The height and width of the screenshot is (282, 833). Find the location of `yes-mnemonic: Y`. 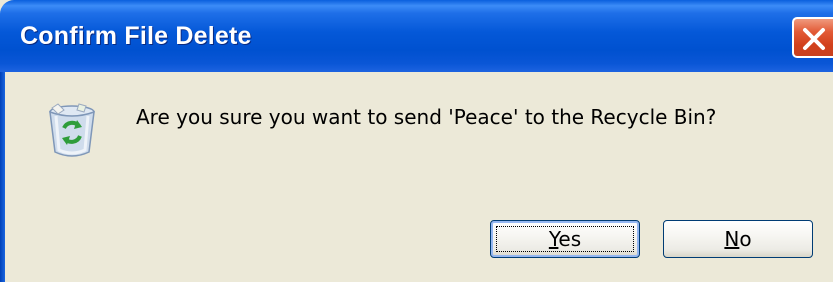

yes-mnemonic: Y is located at coordinates (553, 239).